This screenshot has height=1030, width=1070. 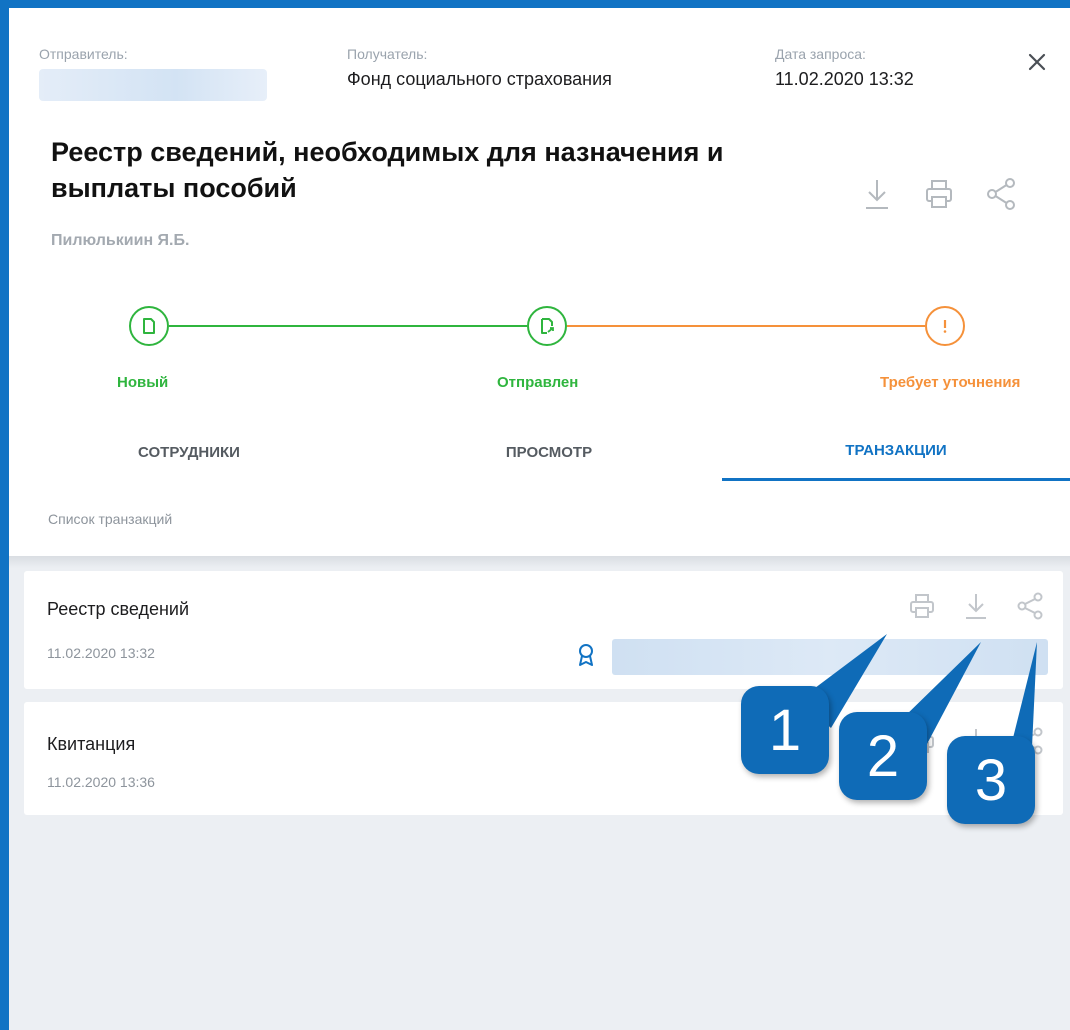 I want to click on callout-badge-1: 1, so click(x=785, y=730).